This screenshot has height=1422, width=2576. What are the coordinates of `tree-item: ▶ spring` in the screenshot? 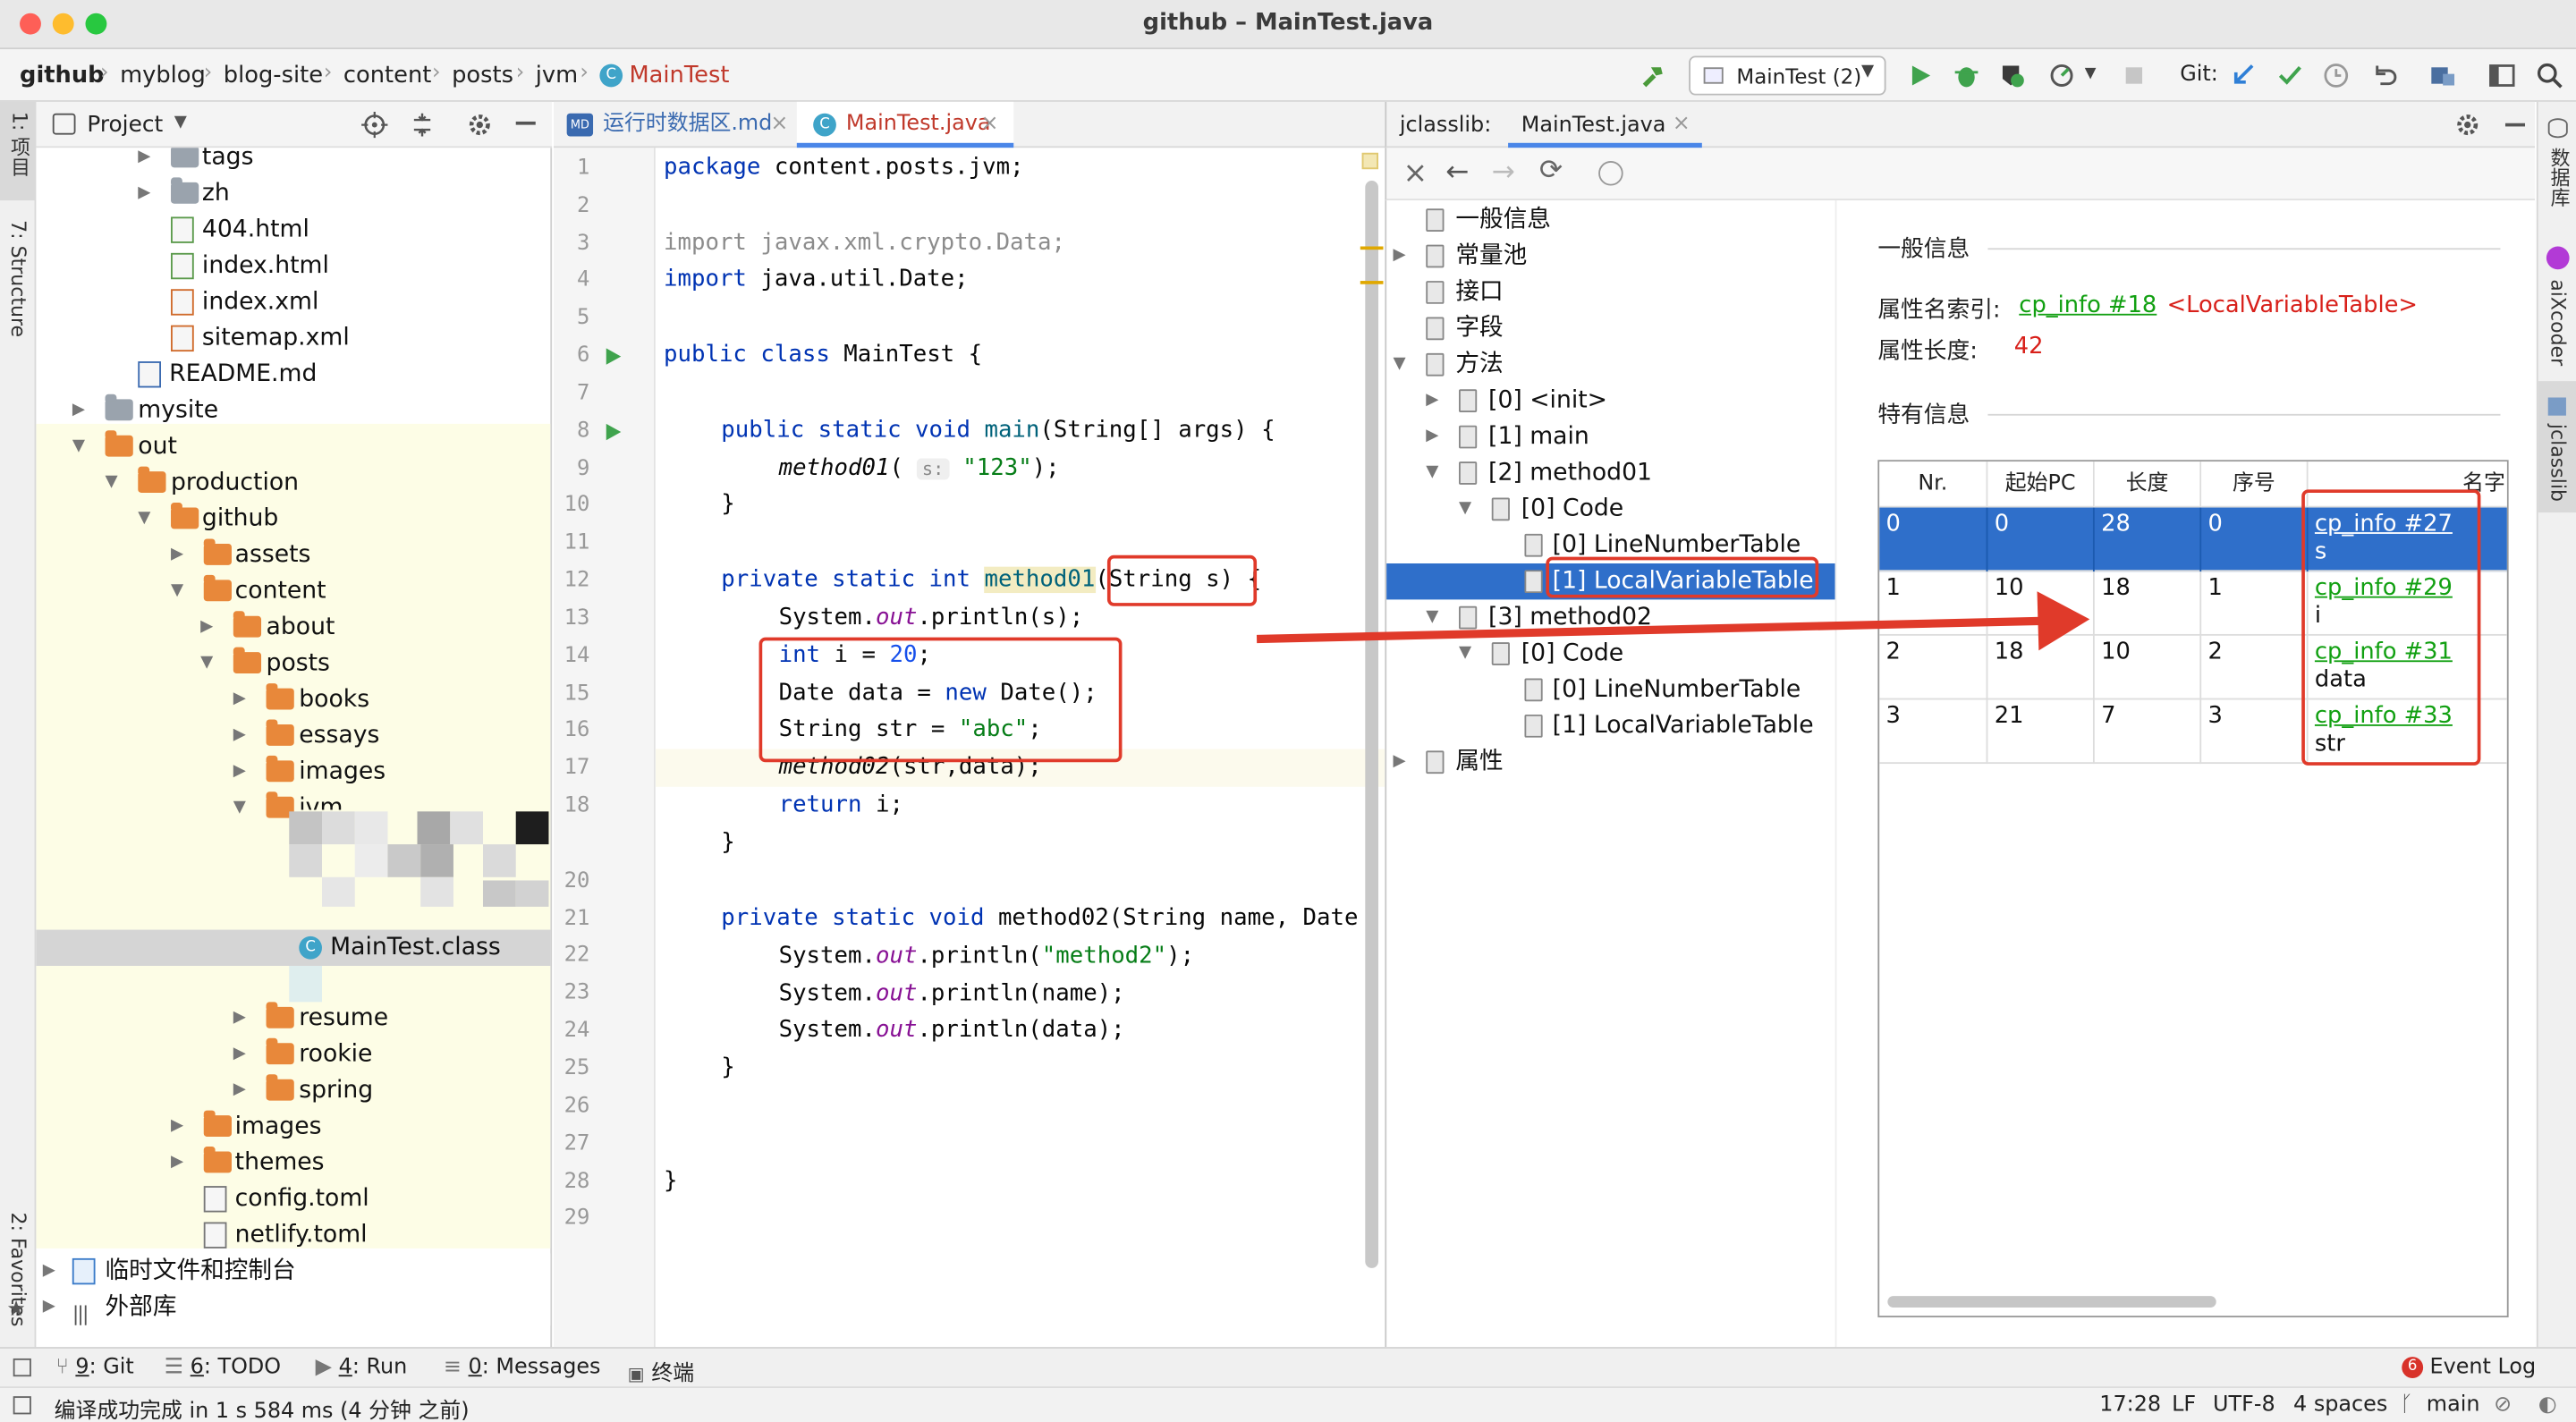 It's located at (293, 1090).